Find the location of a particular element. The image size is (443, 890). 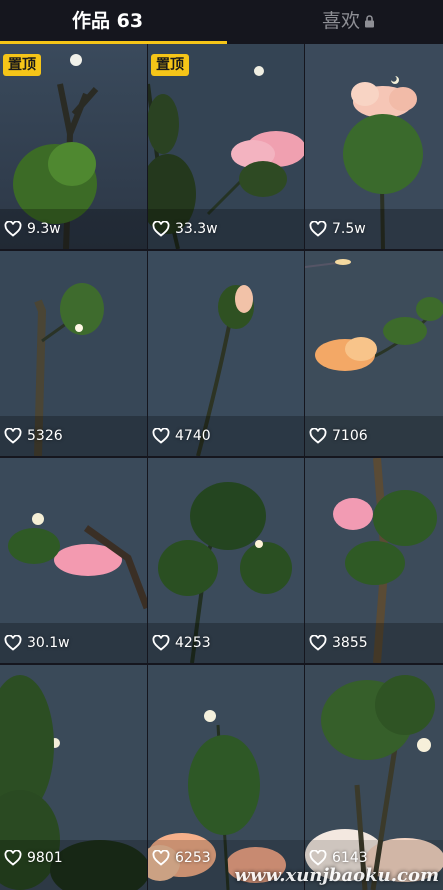

tab-works: 作品 63 is located at coordinates (107, 21).